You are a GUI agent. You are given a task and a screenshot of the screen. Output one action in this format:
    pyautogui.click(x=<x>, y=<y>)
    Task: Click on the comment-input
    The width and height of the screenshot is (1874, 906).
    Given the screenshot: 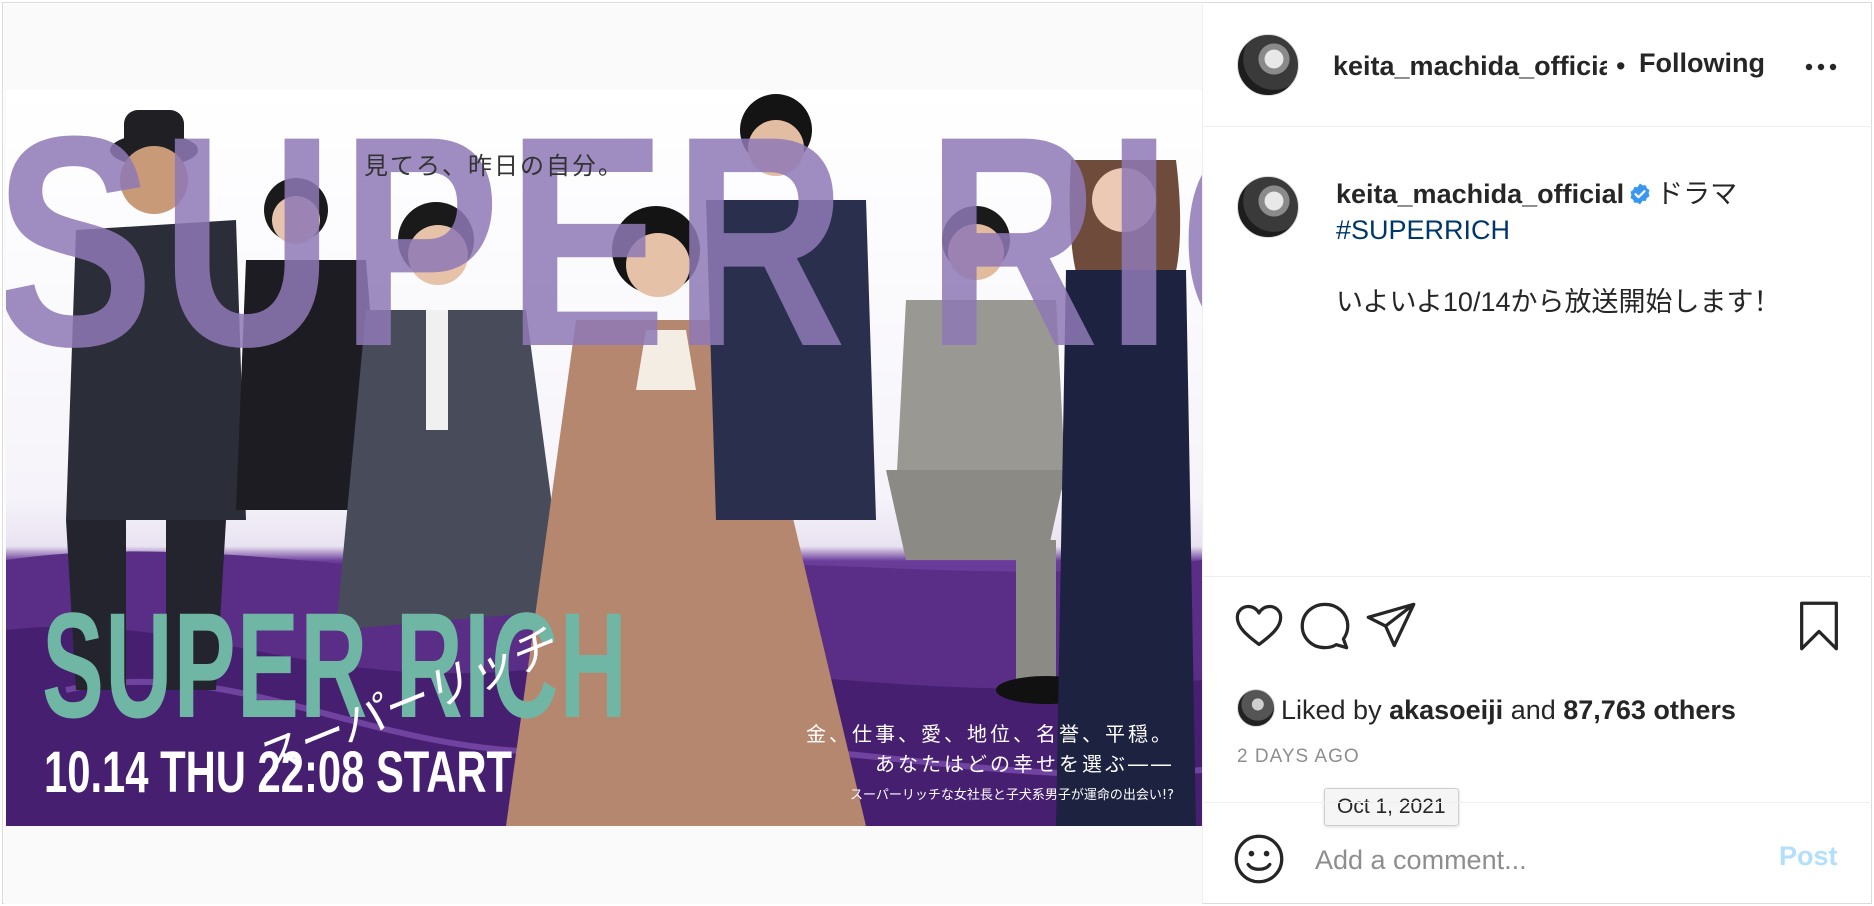 What is the action you would take?
    pyautogui.click(x=1535, y=860)
    